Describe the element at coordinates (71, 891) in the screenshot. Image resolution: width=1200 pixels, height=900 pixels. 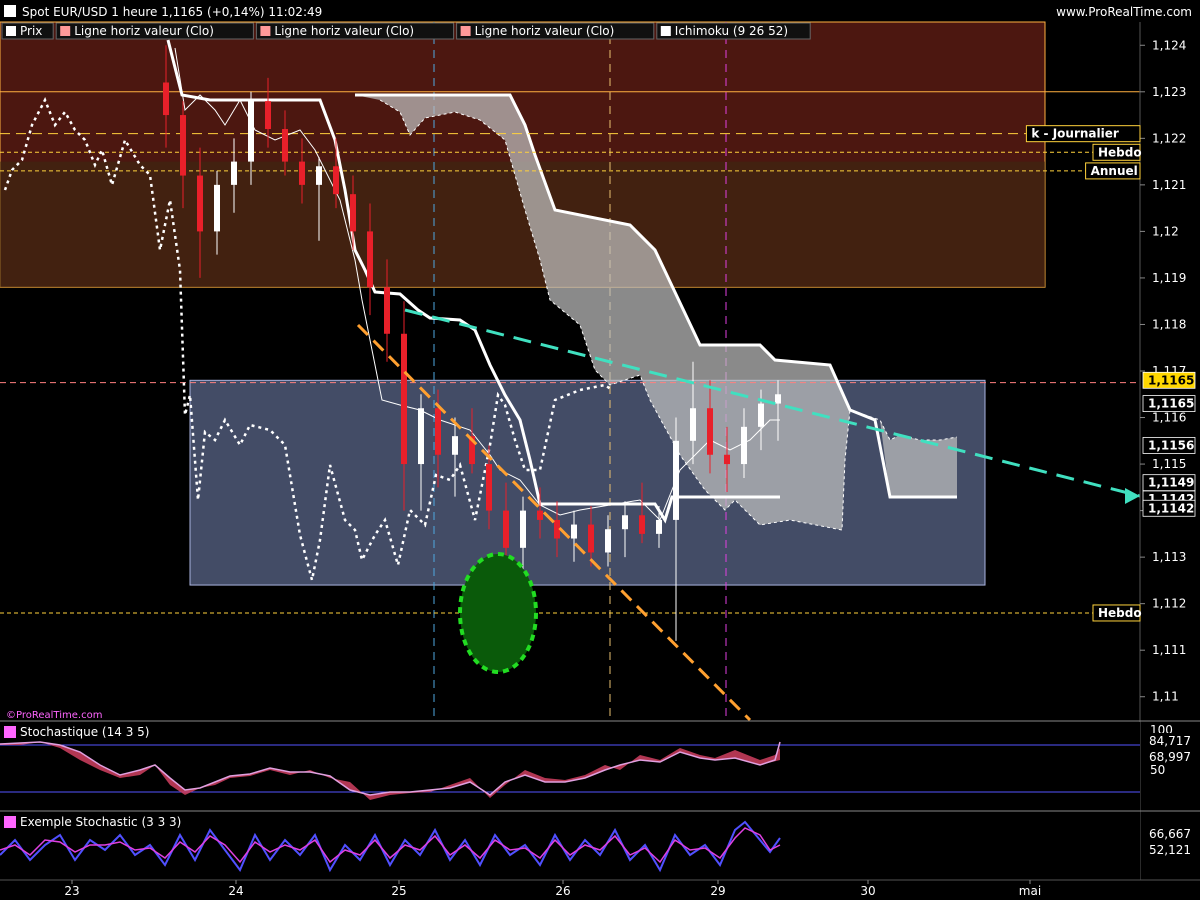
I see `time-tick-label: 23` at that location.